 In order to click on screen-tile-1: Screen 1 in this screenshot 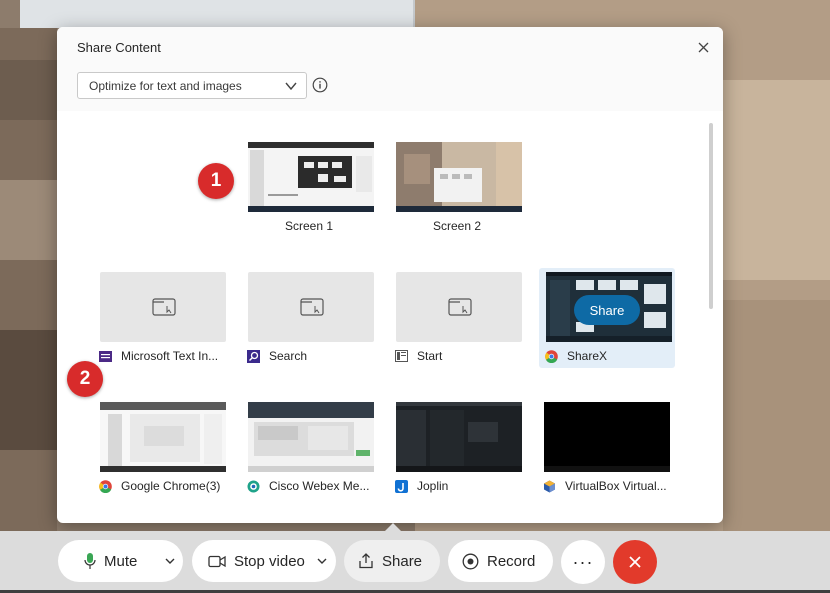, I will do `click(309, 186)`.